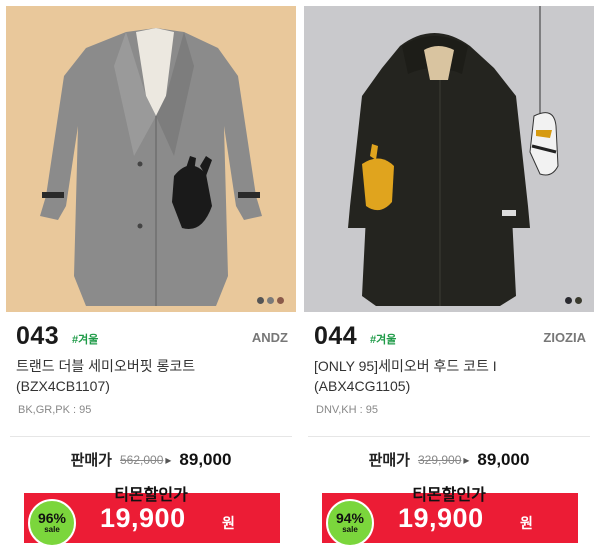  I want to click on discount-badge: 94% sale, so click(350, 523).